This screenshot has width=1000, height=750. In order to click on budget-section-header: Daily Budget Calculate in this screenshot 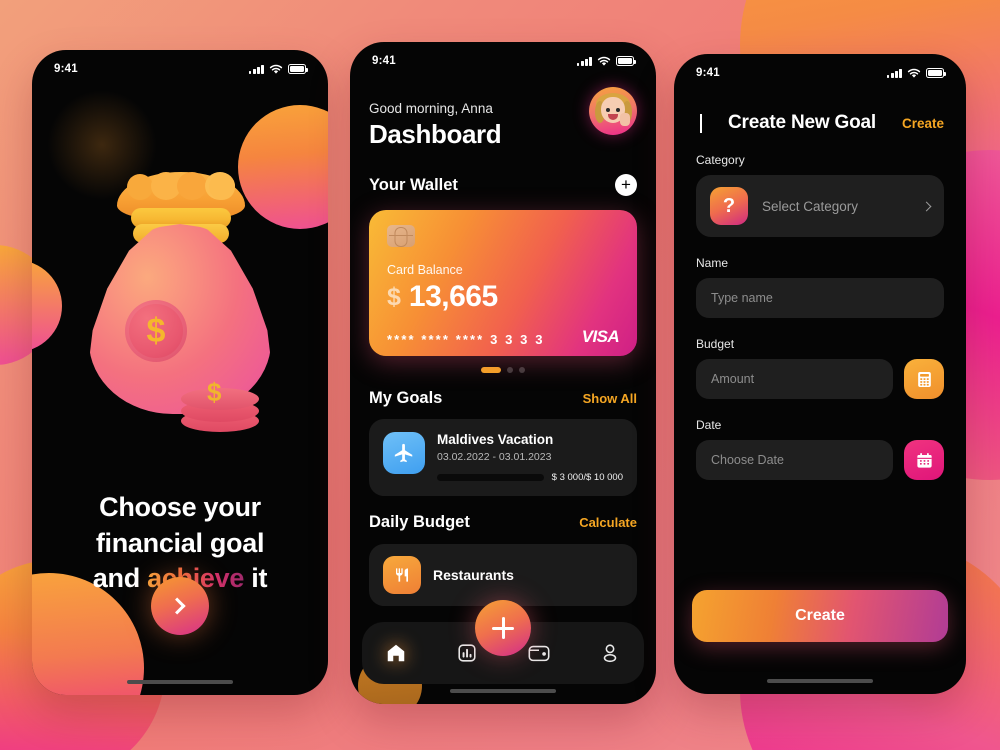, I will do `click(503, 522)`.